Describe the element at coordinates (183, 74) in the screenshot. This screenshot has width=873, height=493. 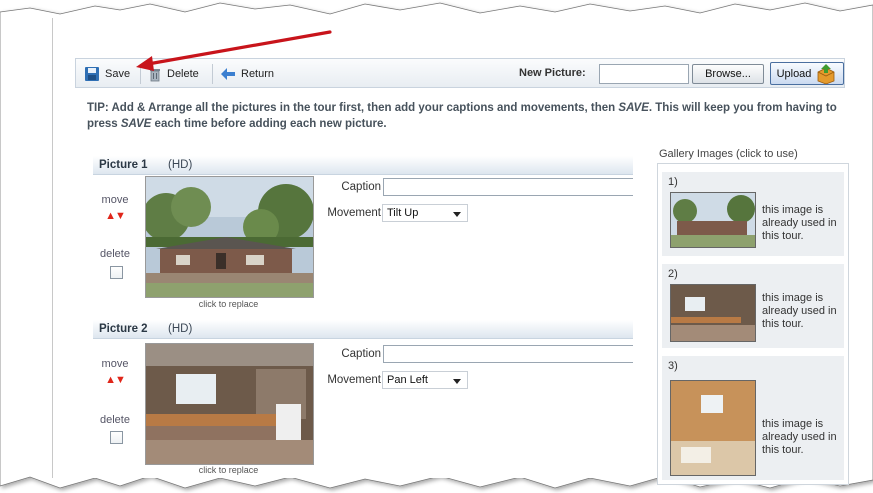
I see `delete-label: Delete` at that location.